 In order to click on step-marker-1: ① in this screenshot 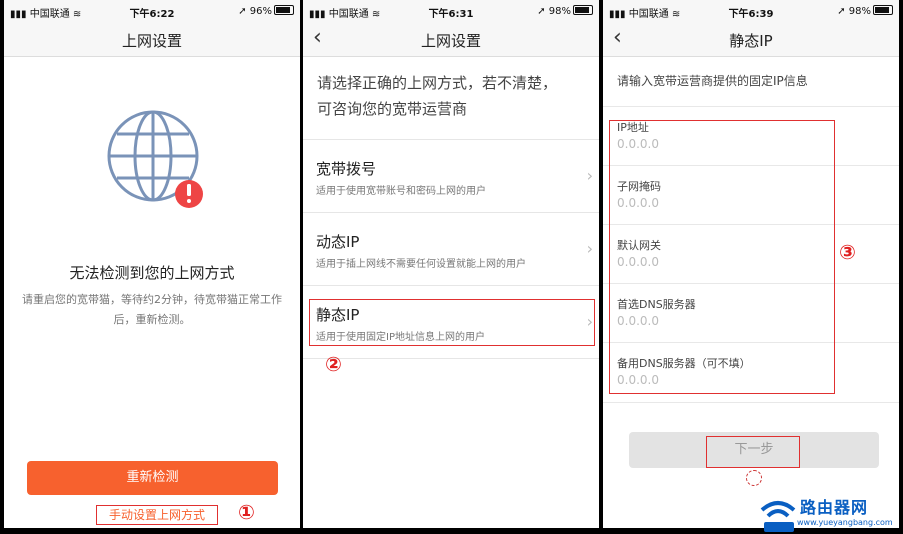, I will do `click(246, 512)`.